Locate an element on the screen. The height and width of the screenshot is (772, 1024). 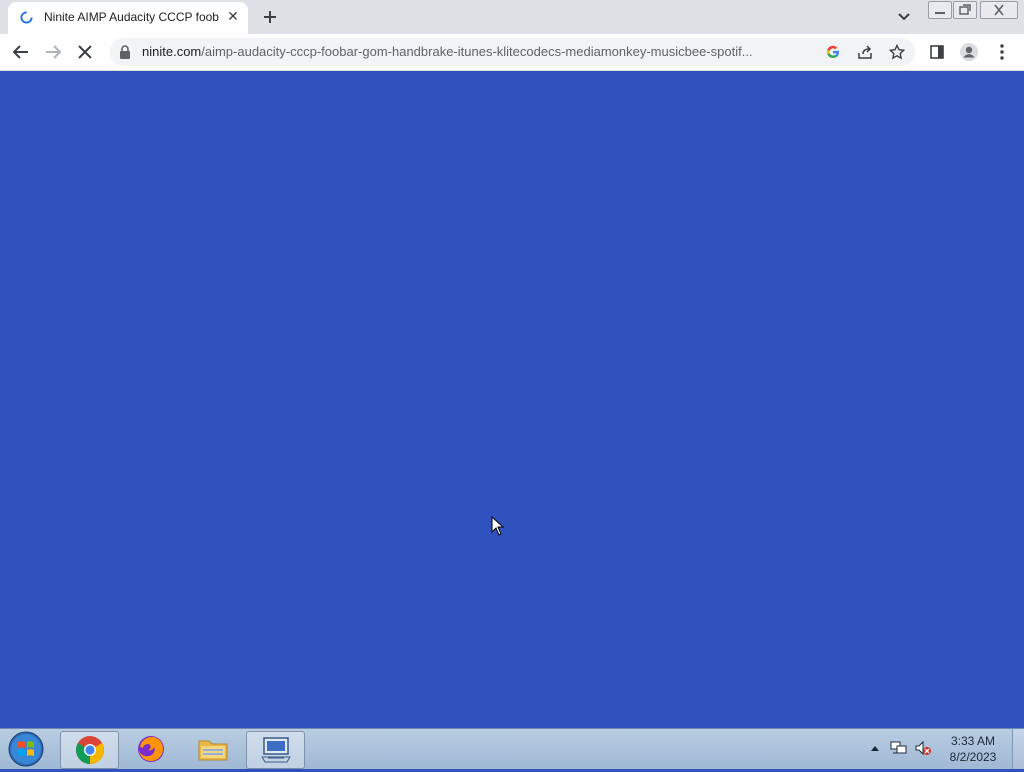
chevron-down-icon is located at coordinates (904, 17).